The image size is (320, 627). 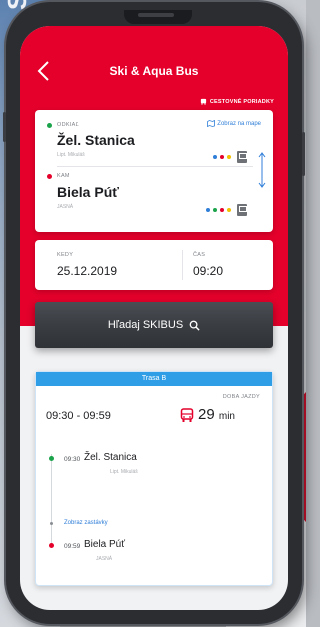 What do you see at coordinates (4, 127) in the screenshot?
I see `volume-button` at bounding box center [4, 127].